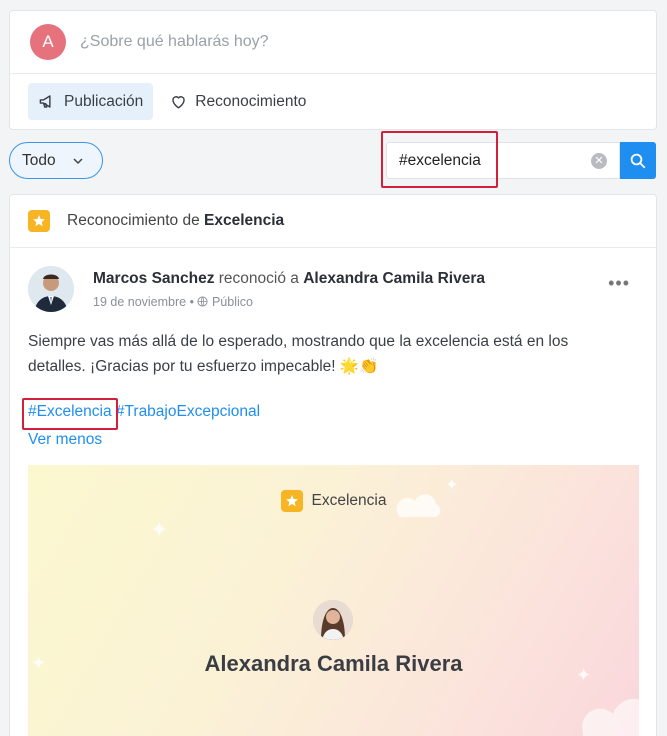 The height and width of the screenshot is (736, 667). Describe the element at coordinates (333, 162) in the screenshot. I see `filter-bar: Todo ✕` at that location.